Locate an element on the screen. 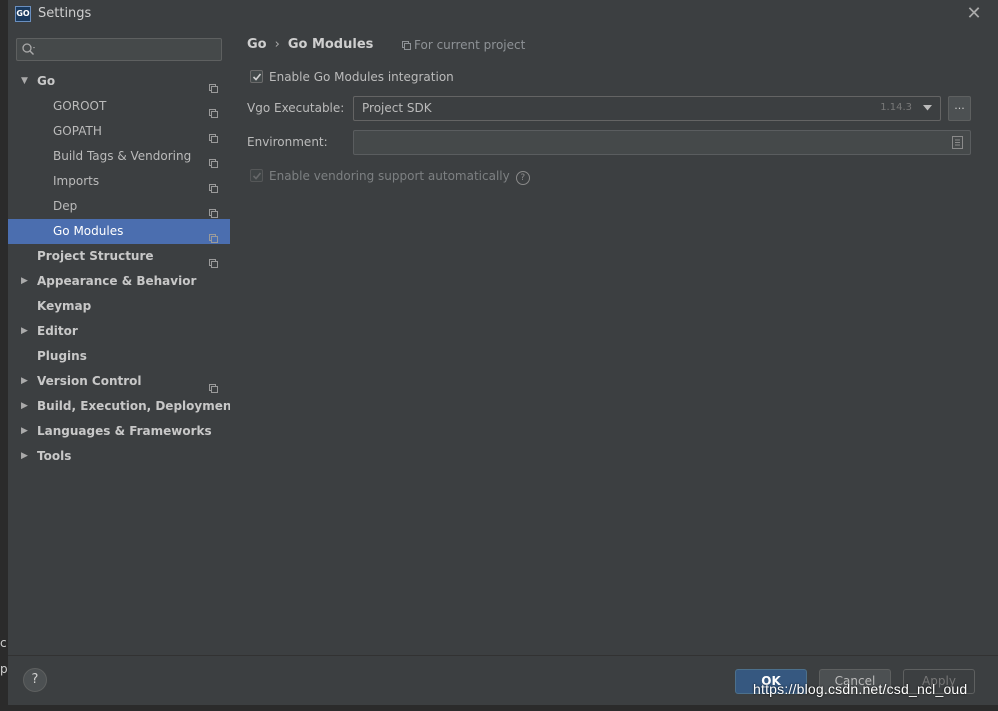 This screenshot has width=998, height=711. enable-go-modules-checkbox is located at coordinates (256, 76).